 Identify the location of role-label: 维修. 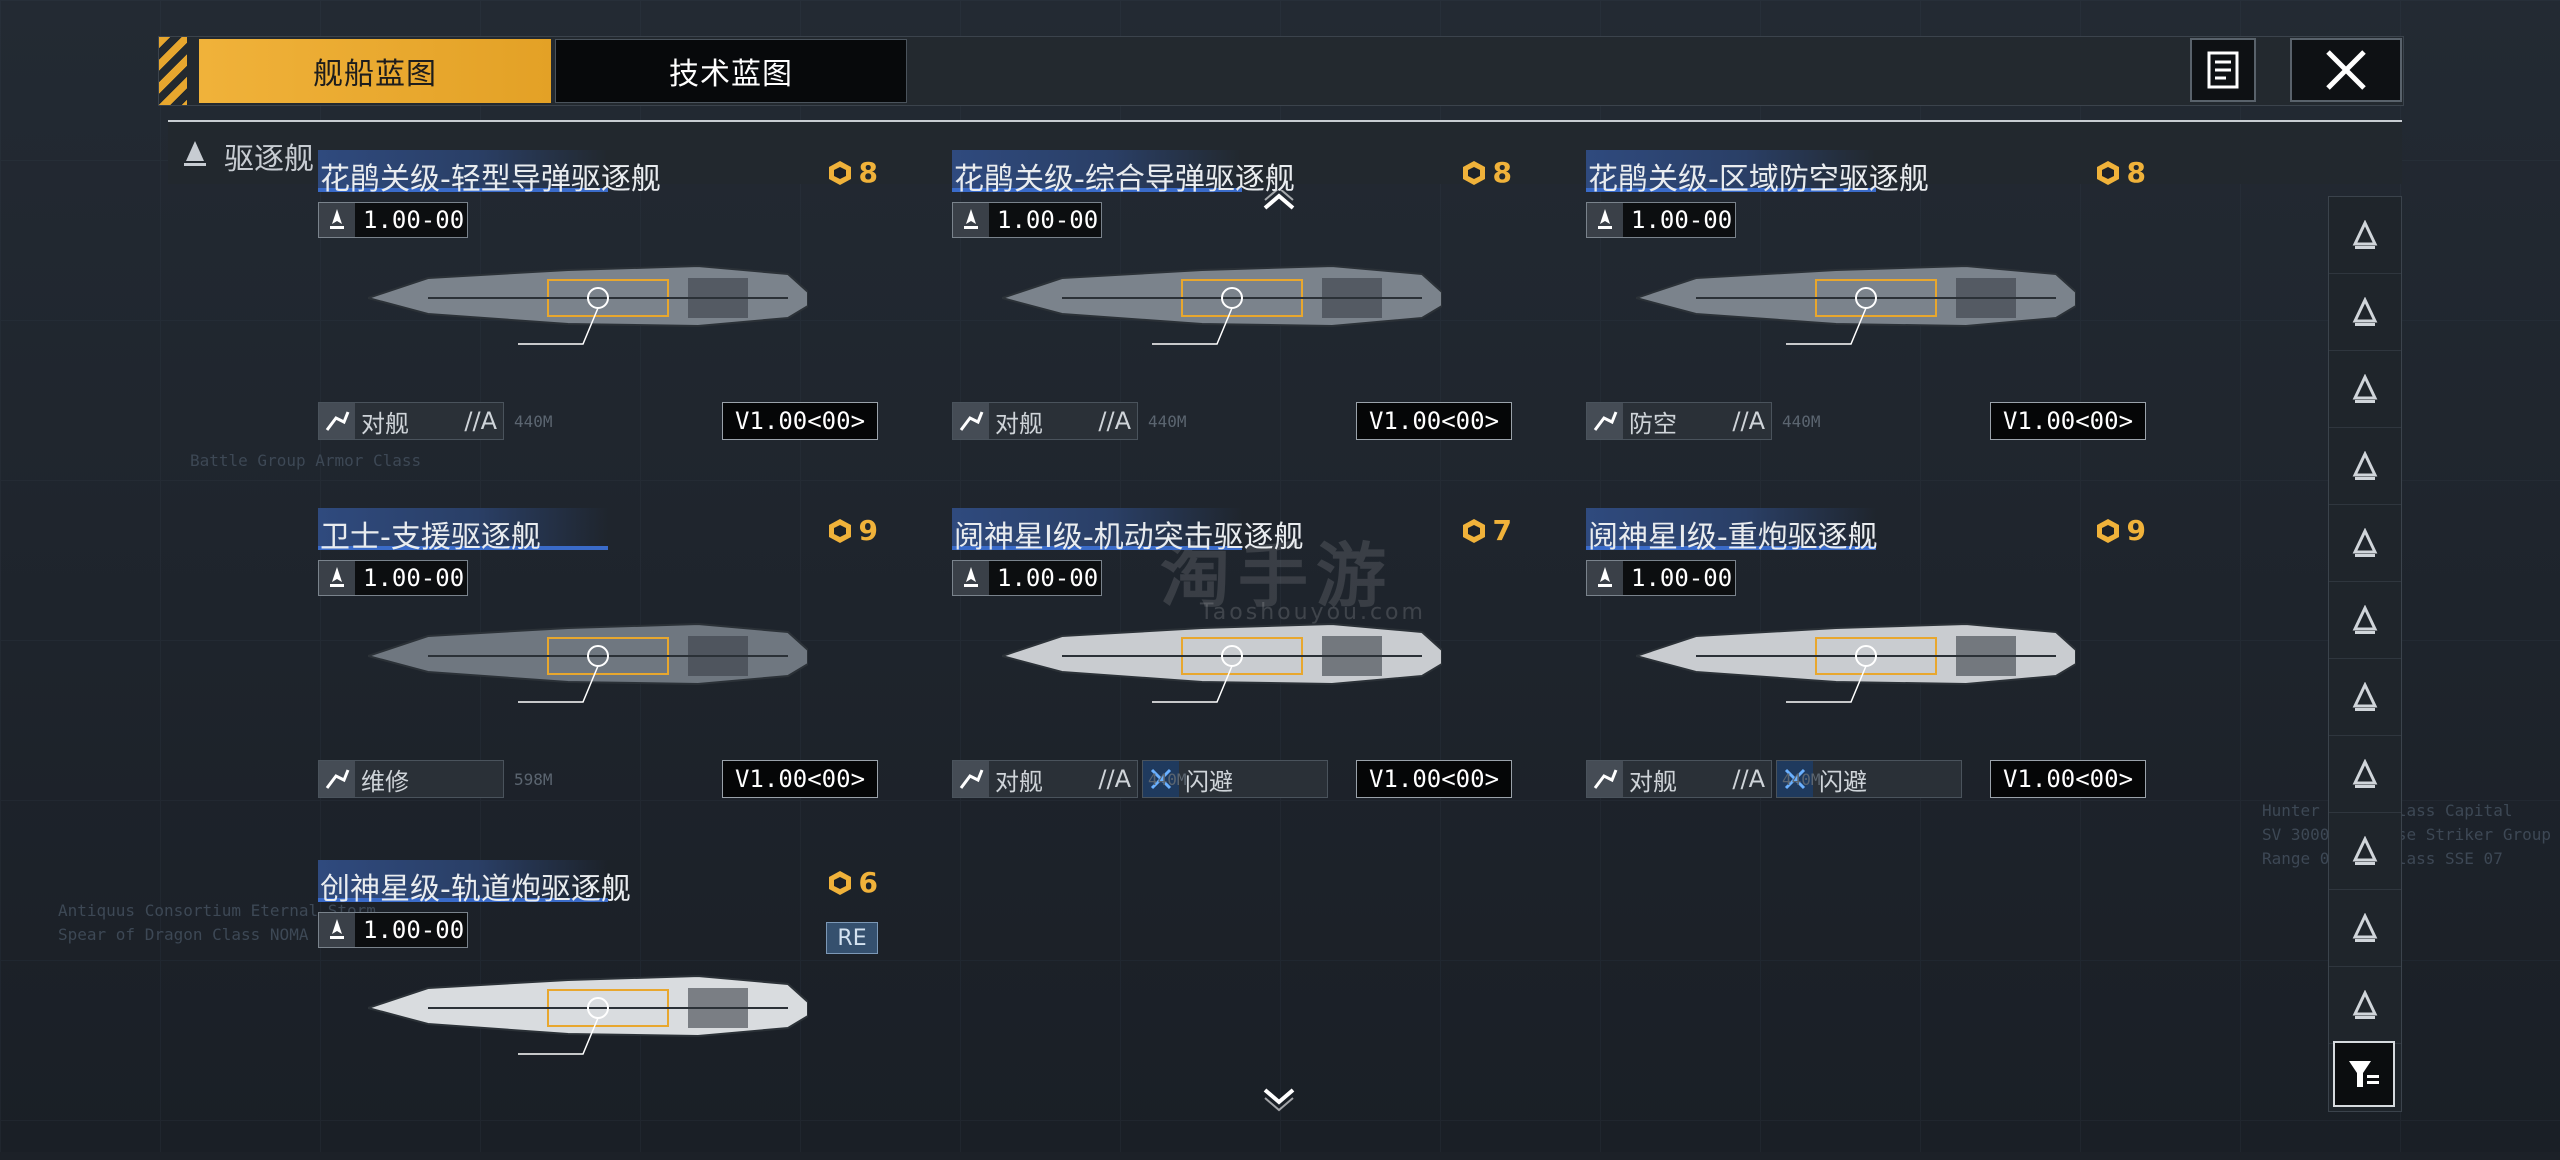
(385, 781).